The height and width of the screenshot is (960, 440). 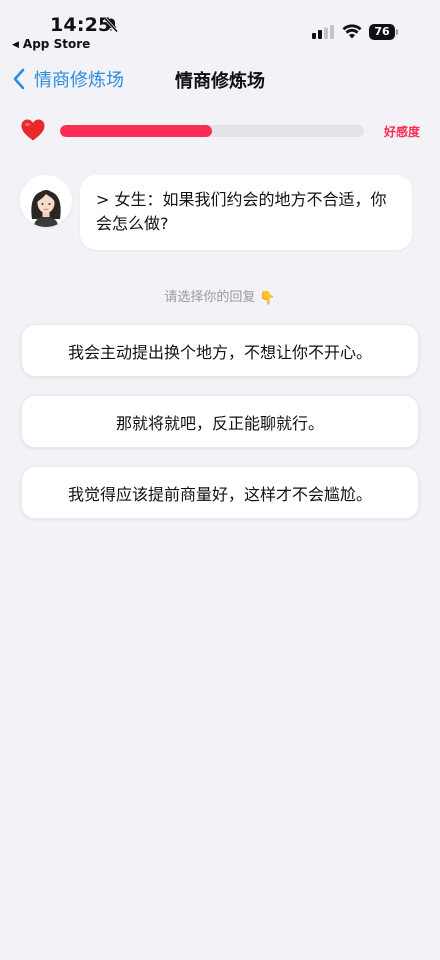 What do you see at coordinates (220, 350) in the screenshot?
I see `reply-option-1: 我会主动提出换个地方，不想让你不开心。` at bounding box center [220, 350].